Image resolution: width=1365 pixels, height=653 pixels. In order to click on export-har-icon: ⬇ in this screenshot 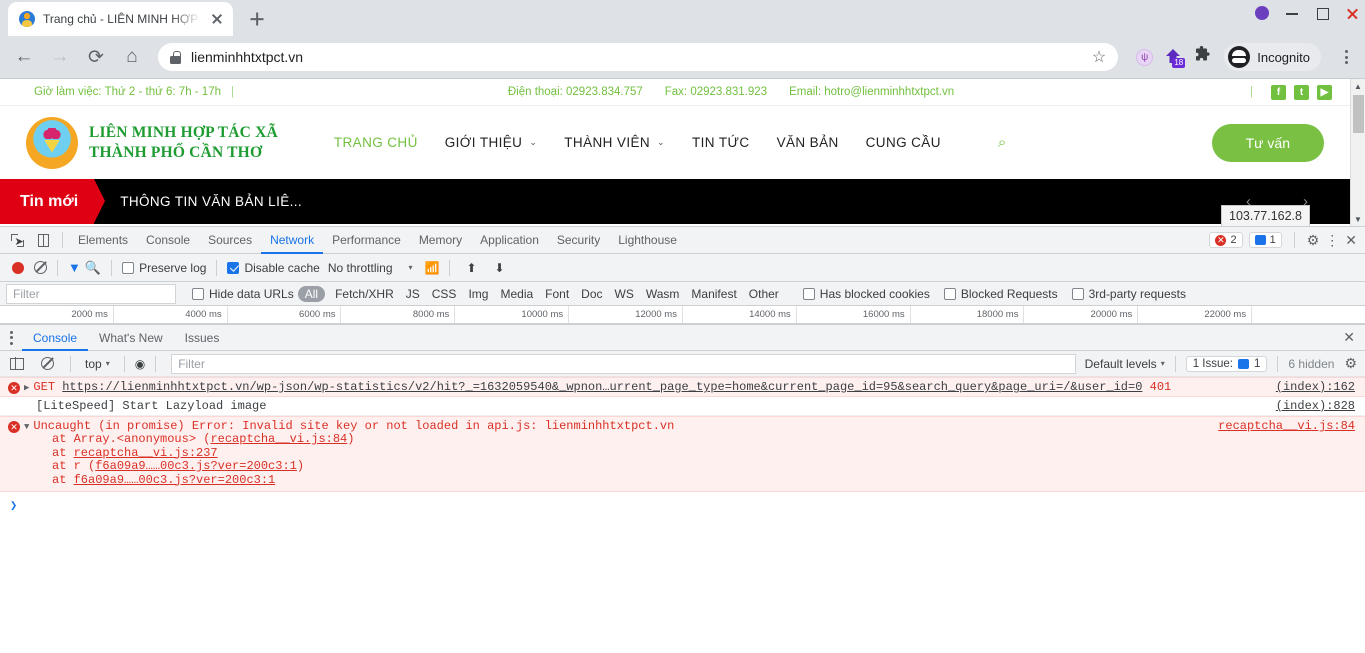, I will do `click(500, 268)`.